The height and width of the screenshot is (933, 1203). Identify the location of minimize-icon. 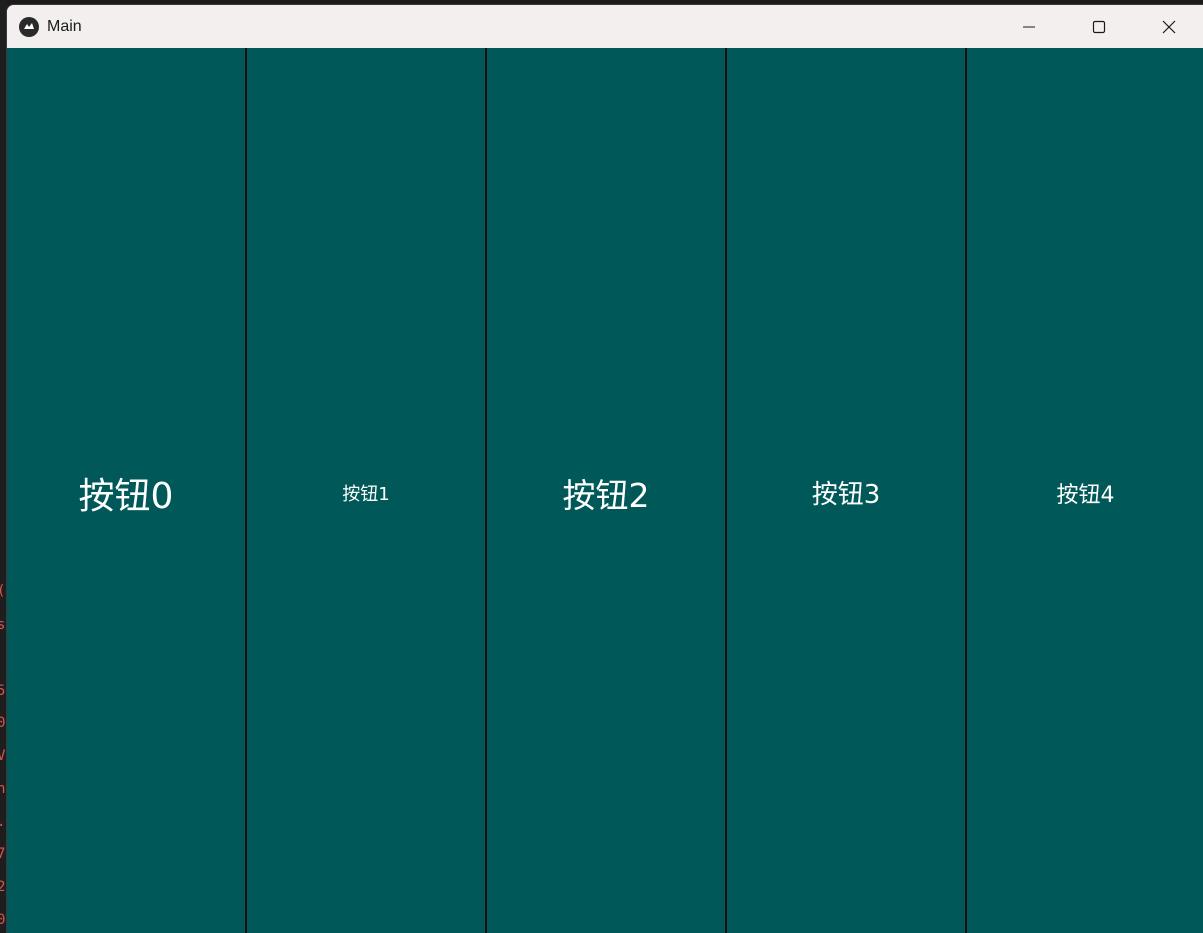
(1029, 26).